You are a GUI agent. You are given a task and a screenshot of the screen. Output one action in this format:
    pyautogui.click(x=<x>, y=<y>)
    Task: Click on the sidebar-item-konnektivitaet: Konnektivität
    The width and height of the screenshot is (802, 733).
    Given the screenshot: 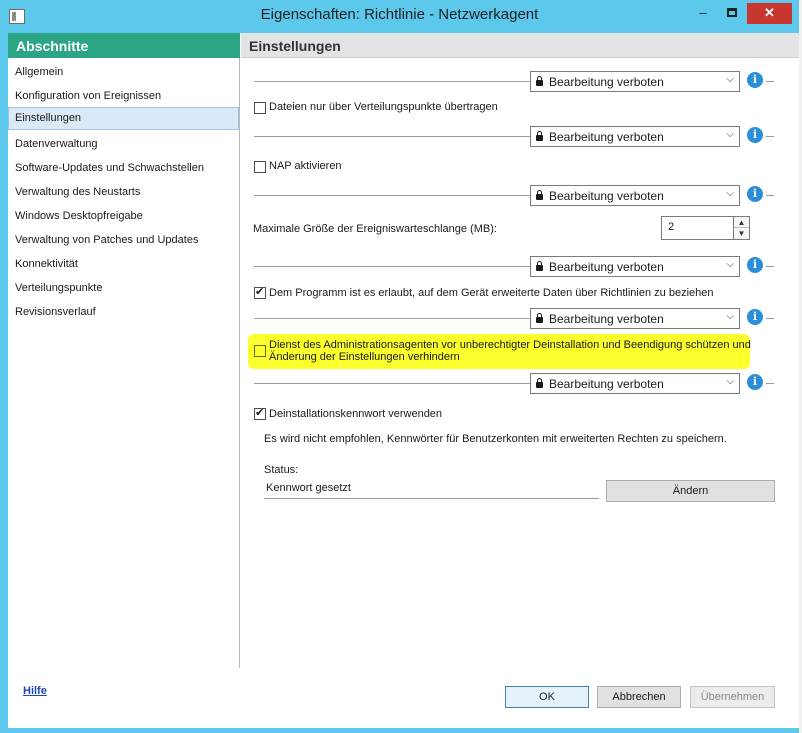 What is the action you would take?
    pyautogui.click(x=123, y=264)
    